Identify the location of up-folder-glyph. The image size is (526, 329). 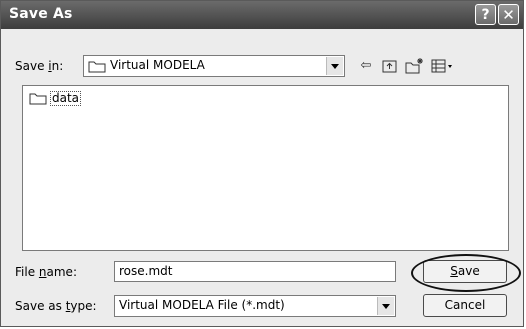
(389, 66).